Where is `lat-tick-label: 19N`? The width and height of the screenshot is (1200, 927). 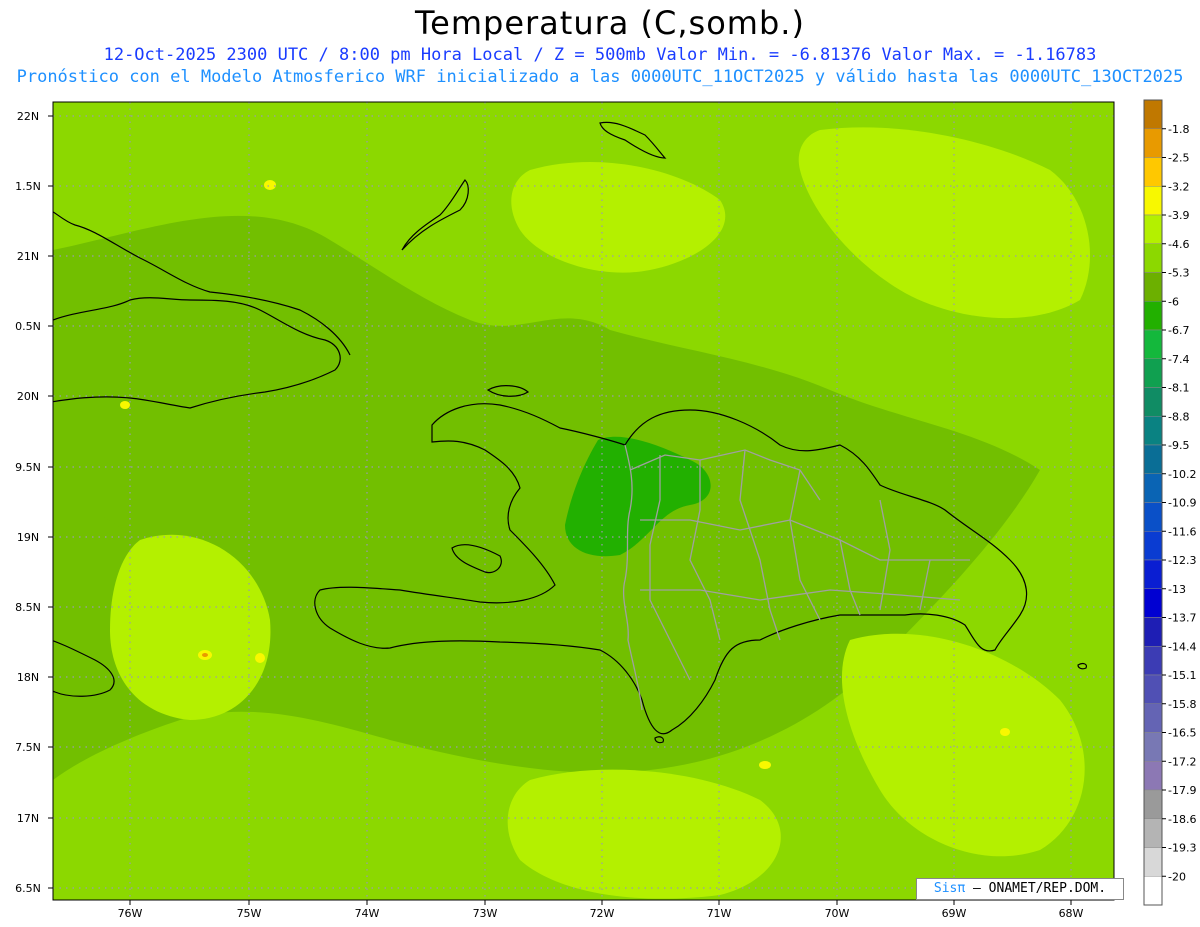 lat-tick-label: 19N is located at coordinates (28, 537).